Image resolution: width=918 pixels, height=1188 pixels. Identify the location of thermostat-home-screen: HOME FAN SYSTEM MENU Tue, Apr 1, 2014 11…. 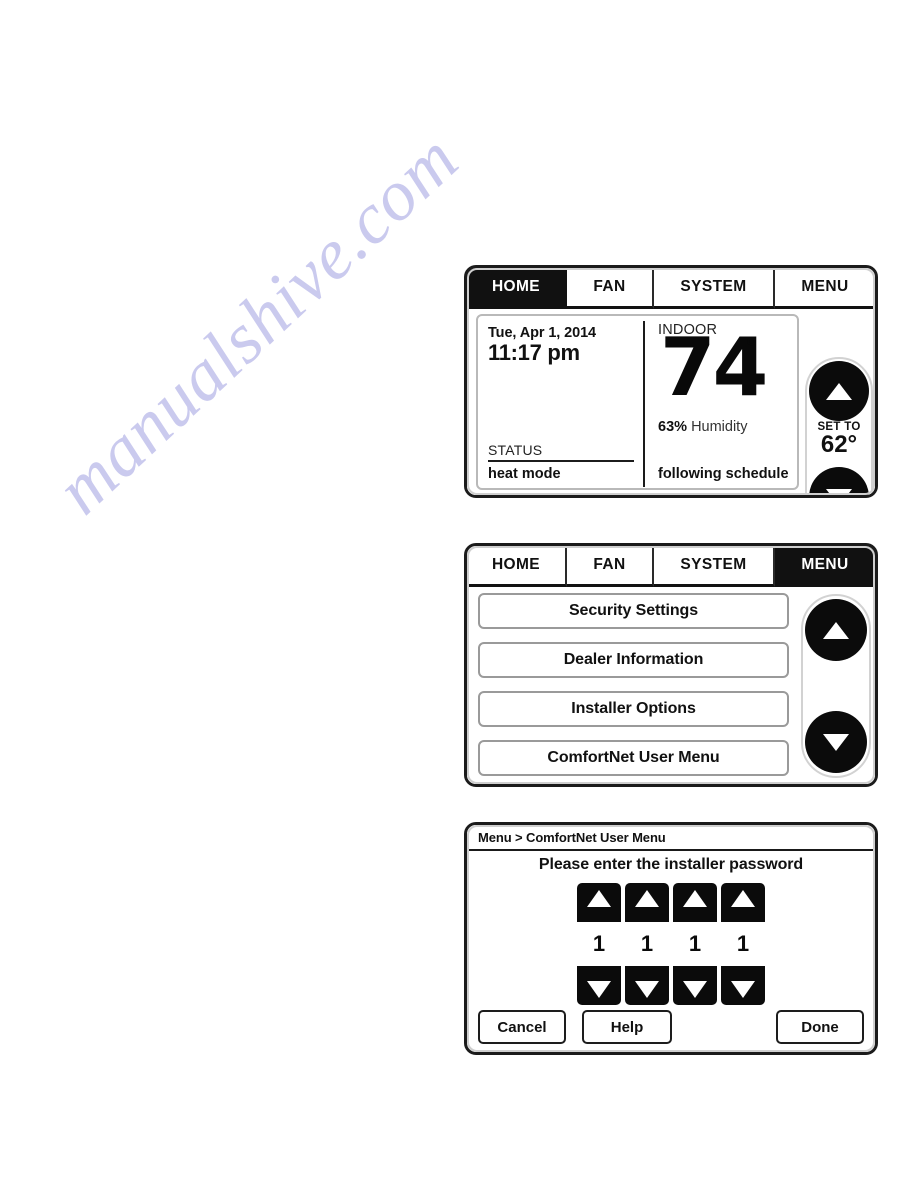
(671, 381).